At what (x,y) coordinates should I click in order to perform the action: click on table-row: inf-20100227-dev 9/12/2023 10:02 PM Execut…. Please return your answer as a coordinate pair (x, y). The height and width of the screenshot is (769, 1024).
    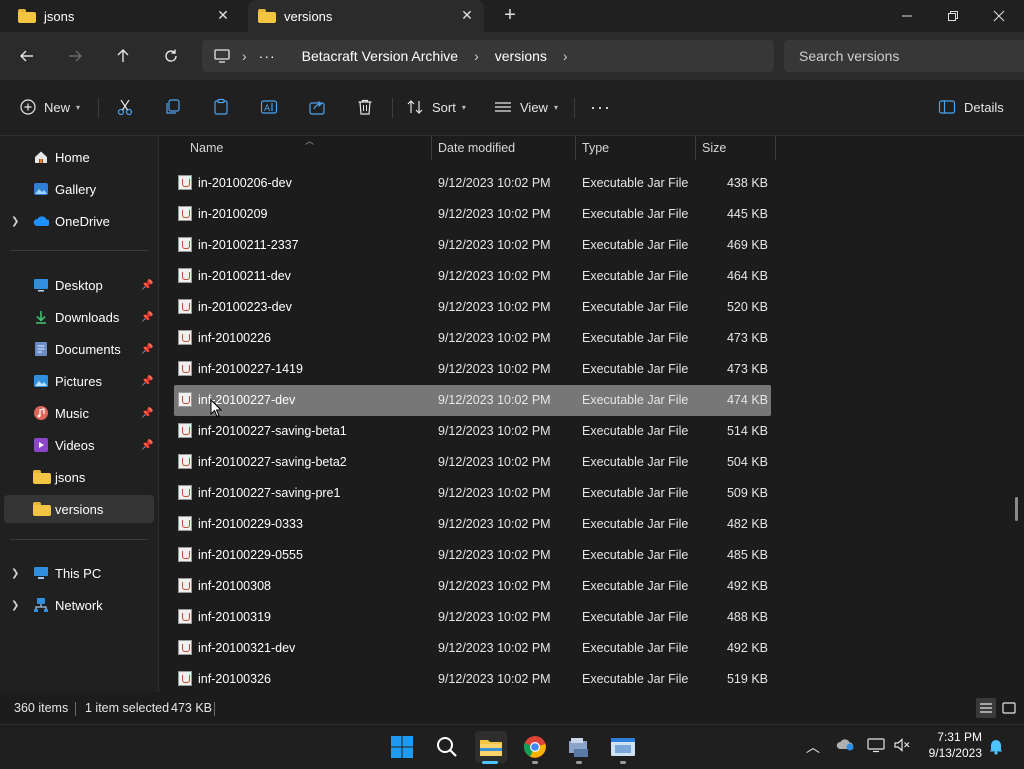
    Looking at the image, I should click on (472, 400).